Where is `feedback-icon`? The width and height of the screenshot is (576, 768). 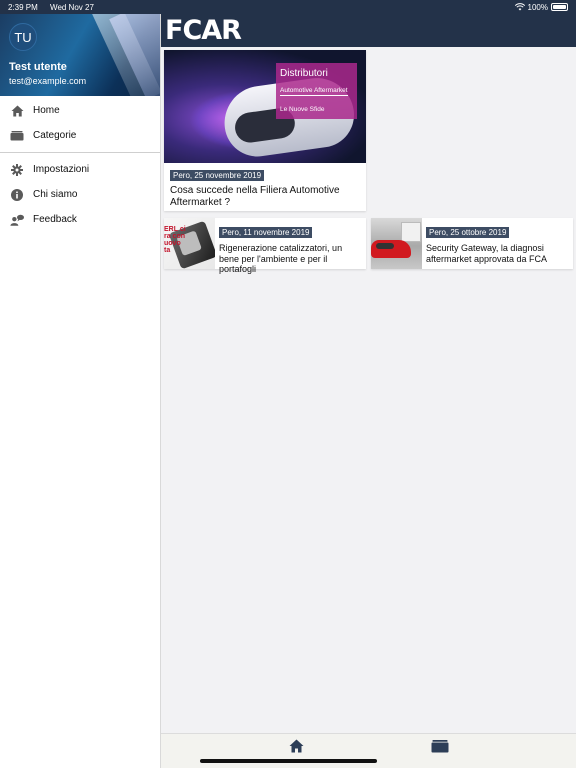
feedback-icon is located at coordinates (17, 220).